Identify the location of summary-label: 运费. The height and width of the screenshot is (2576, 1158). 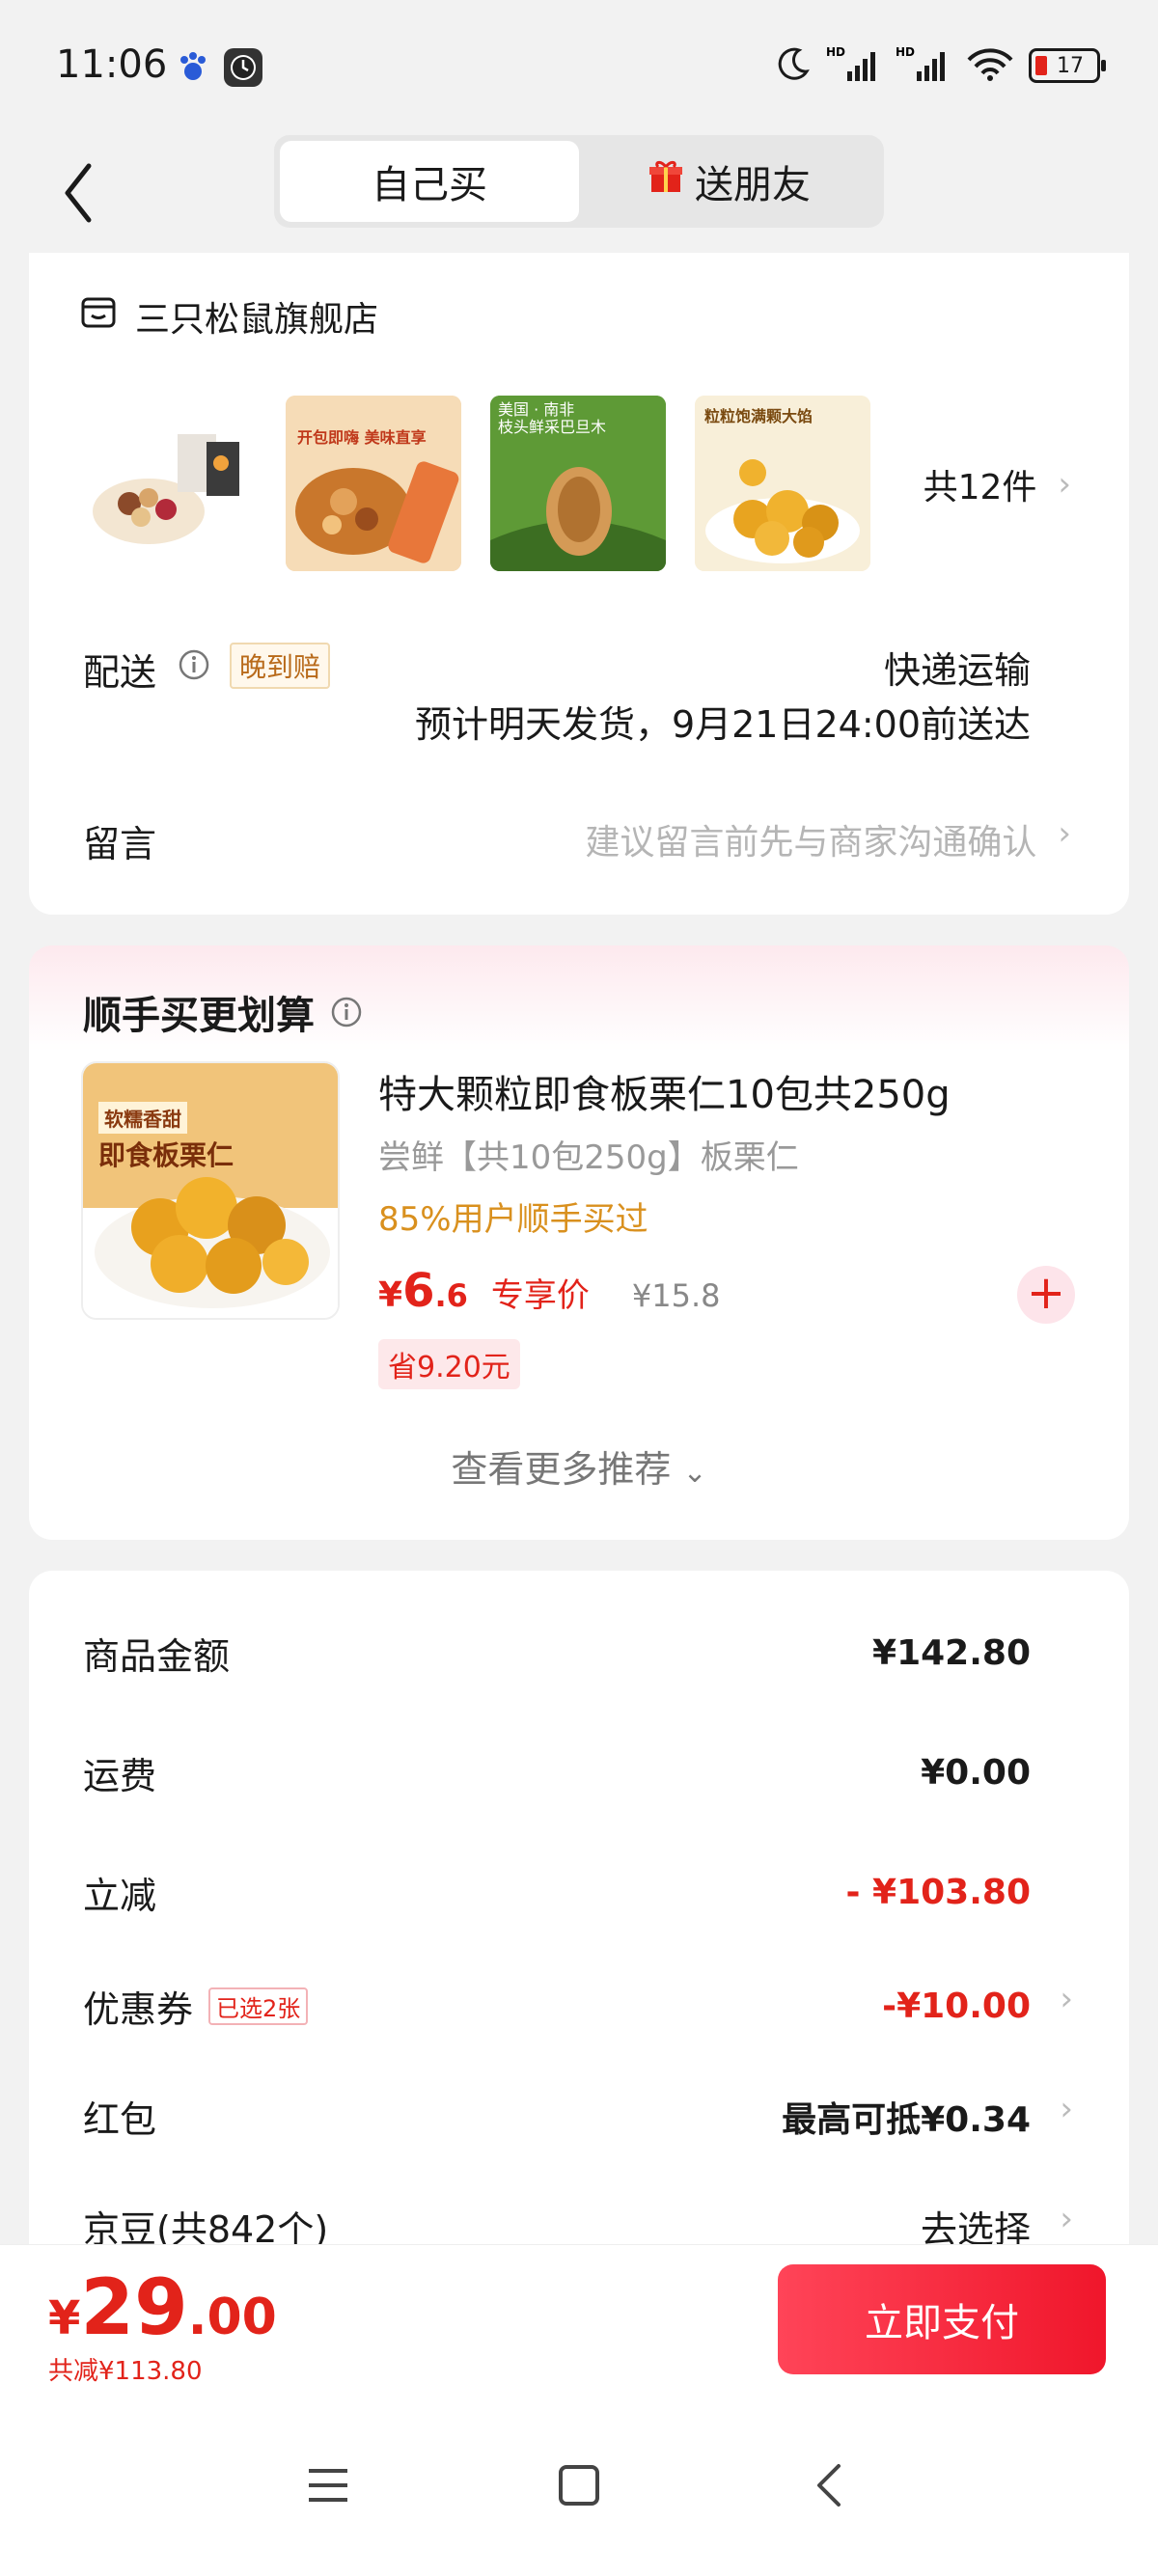
(120, 1776).